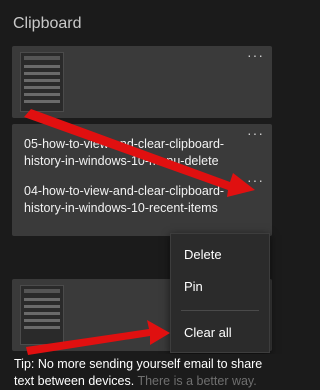 This screenshot has height=390, width=320. Describe the element at coordinates (220, 293) in the screenshot. I see `context-menu: Delete Pin Clear all` at that location.